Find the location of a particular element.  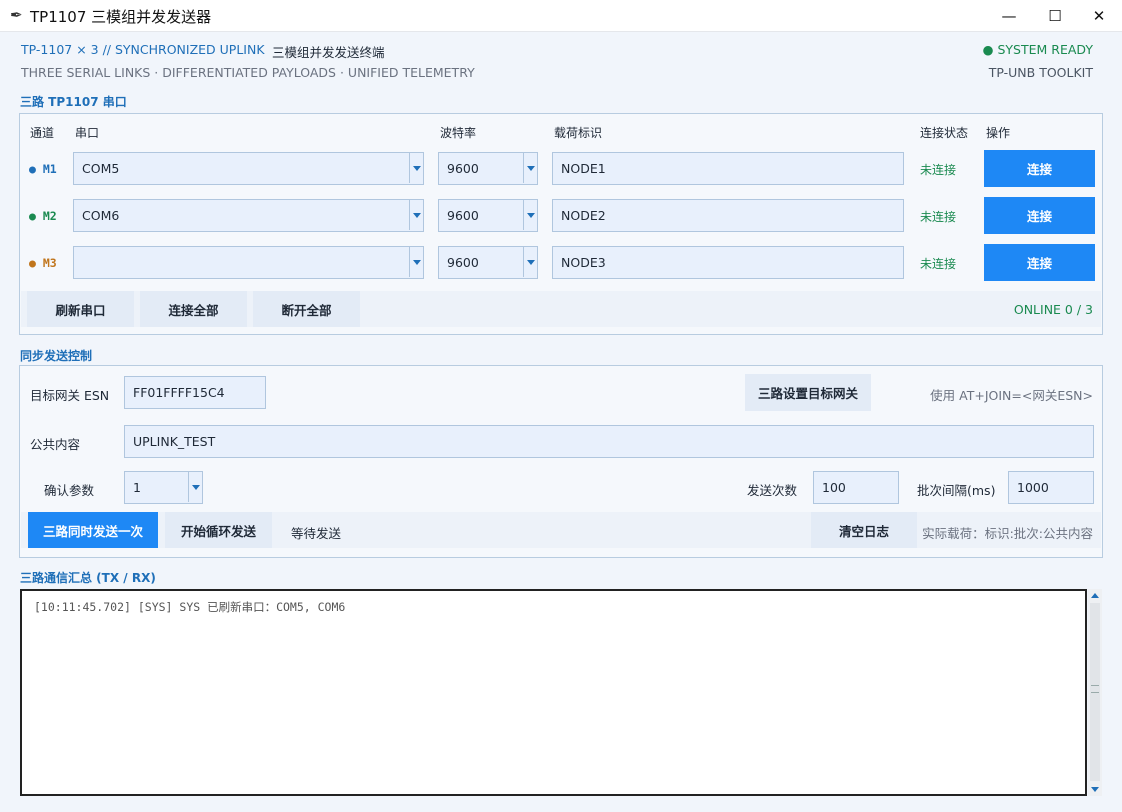

feather-icon: ✒ is located at coordinates (16, 15).